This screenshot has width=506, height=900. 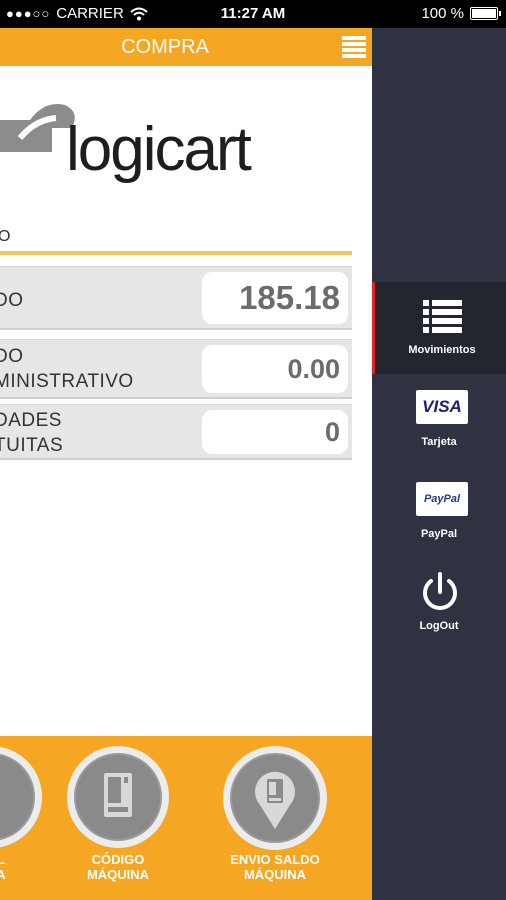 I want to click on page-title: COMPRA, so click(x=165, y=47).